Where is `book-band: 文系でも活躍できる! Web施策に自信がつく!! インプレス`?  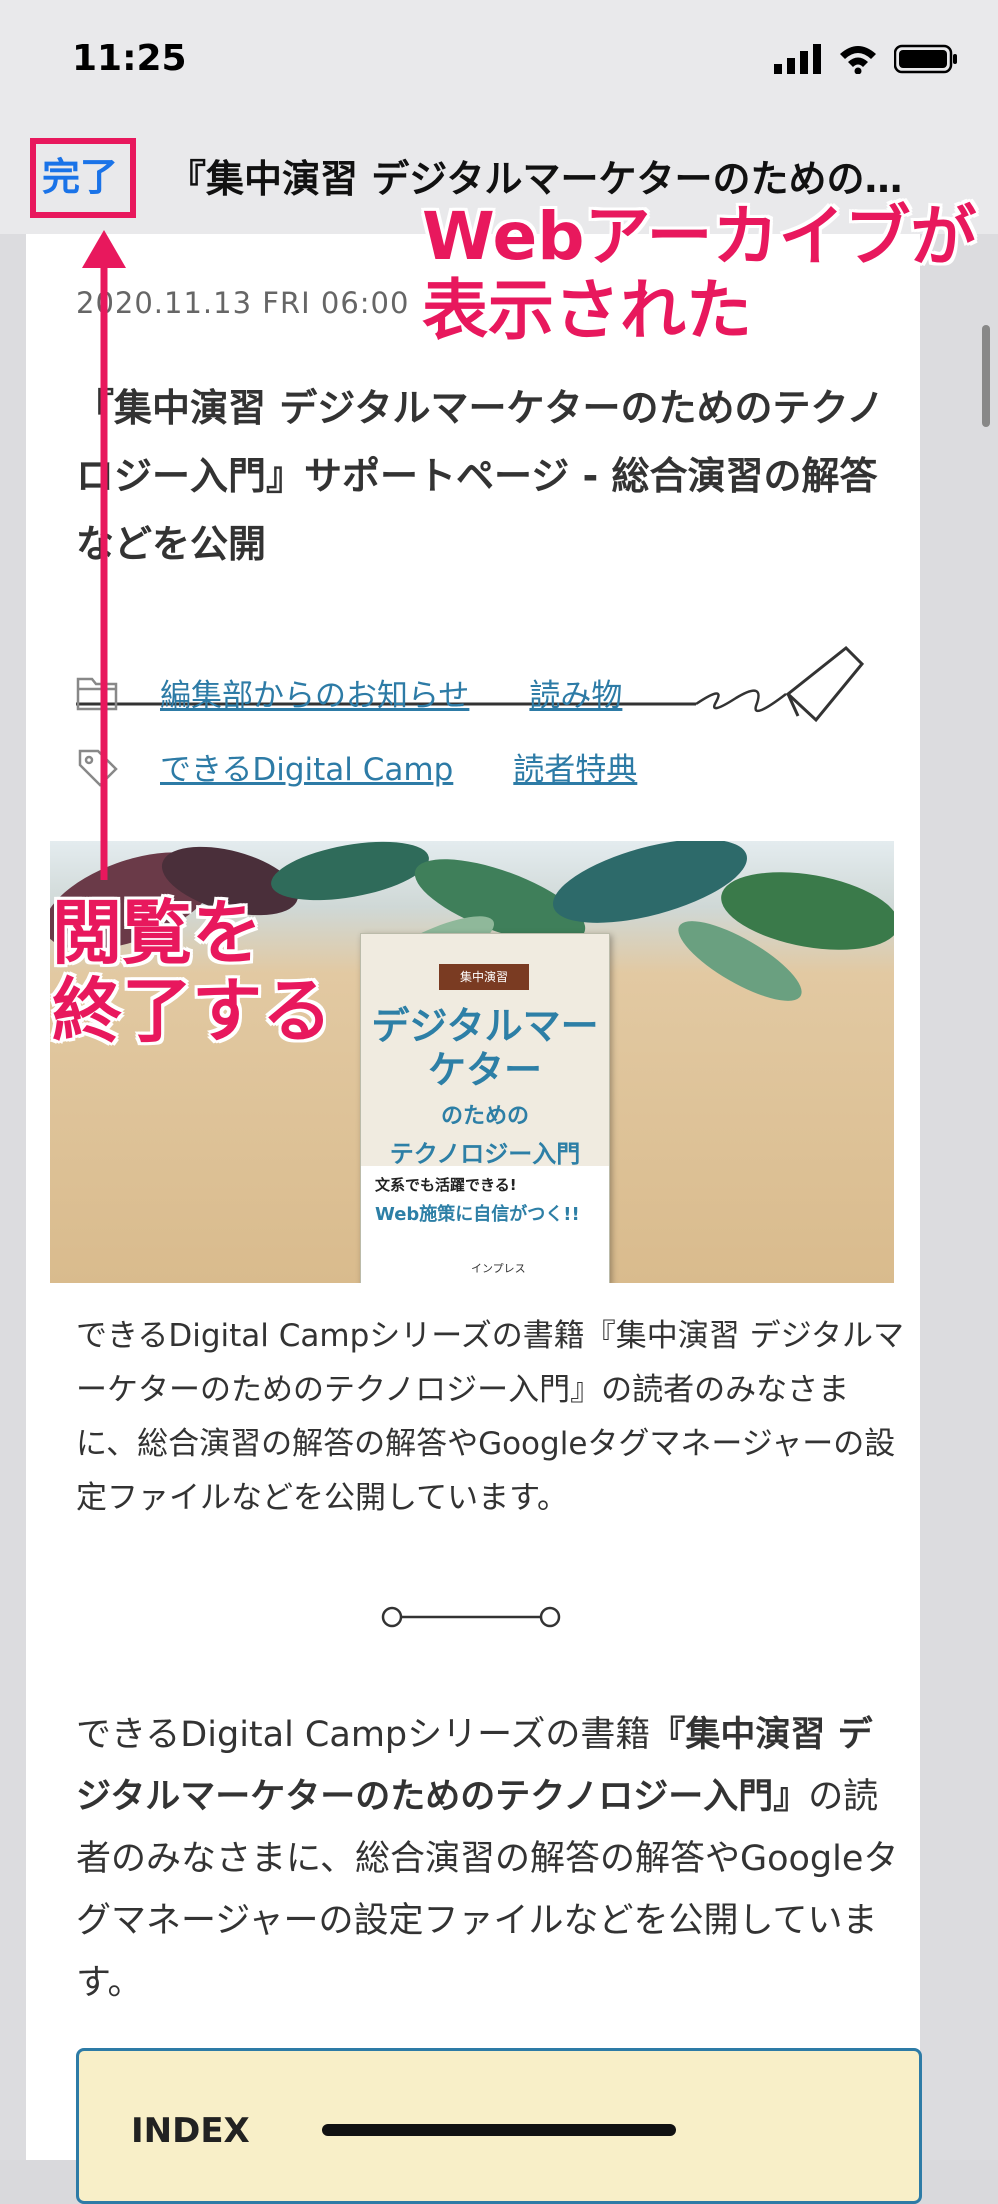
book-band: 文系でも活躍できる! Web施策に自信がつく!! インプレス is located at coordinates (485, 1224).